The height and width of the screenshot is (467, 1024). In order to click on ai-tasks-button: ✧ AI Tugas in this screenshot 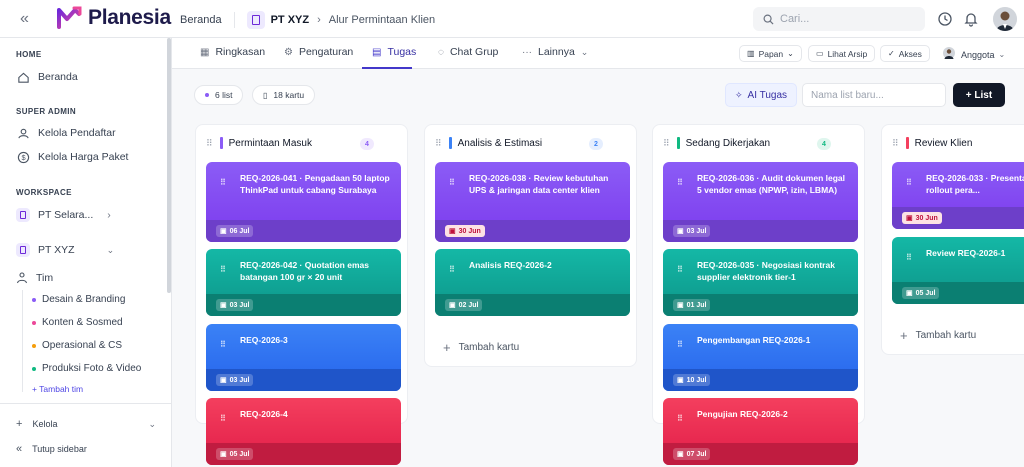, I will do `click(761, 95)`.